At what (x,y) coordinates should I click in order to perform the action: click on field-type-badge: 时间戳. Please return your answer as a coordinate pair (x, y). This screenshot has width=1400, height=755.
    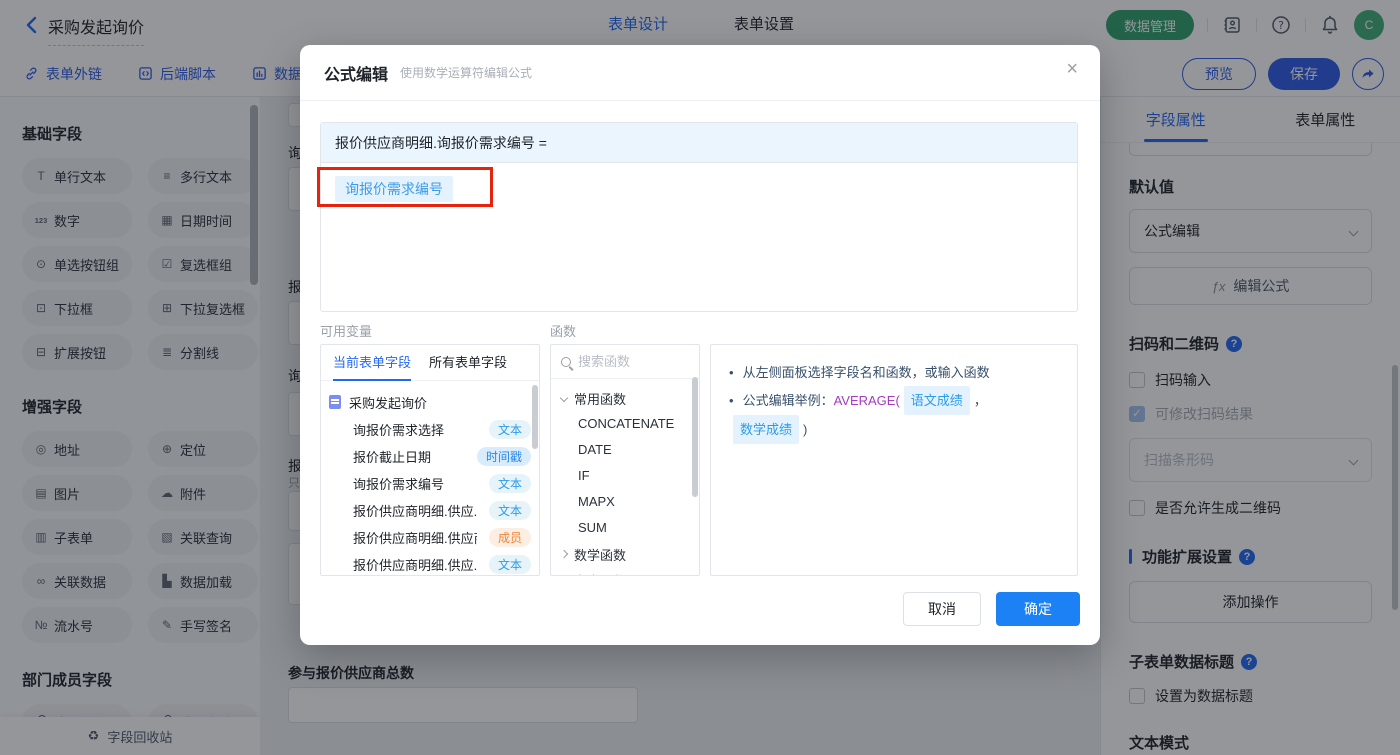
    Looking at the image, I should click on (503, 456).